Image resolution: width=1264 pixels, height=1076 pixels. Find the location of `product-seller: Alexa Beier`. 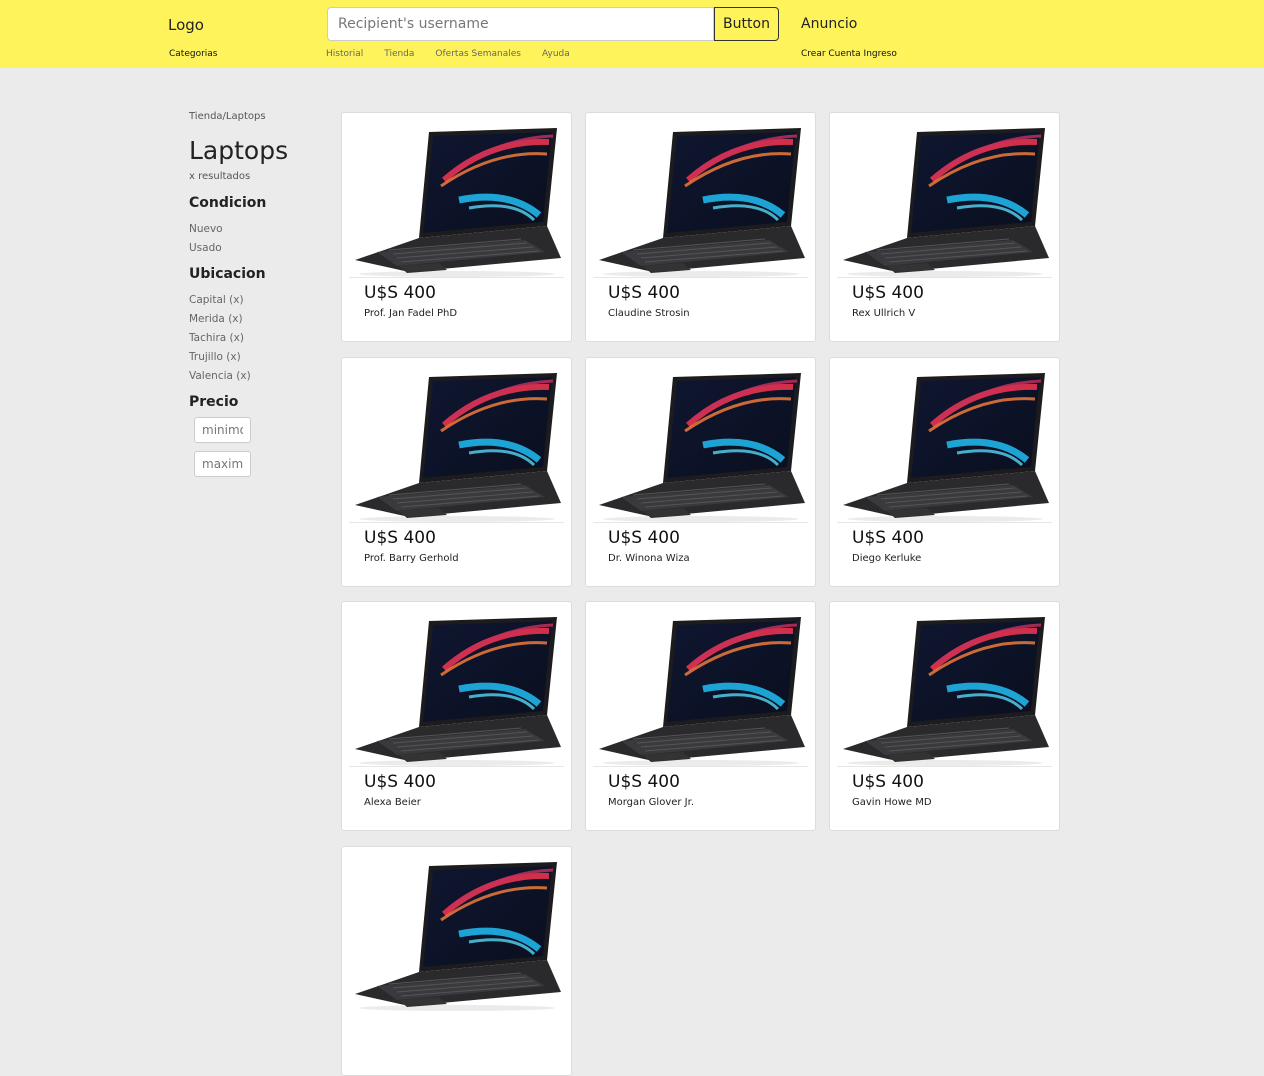

product-seller: Alexa Beier is located at coordinates (392, 802).